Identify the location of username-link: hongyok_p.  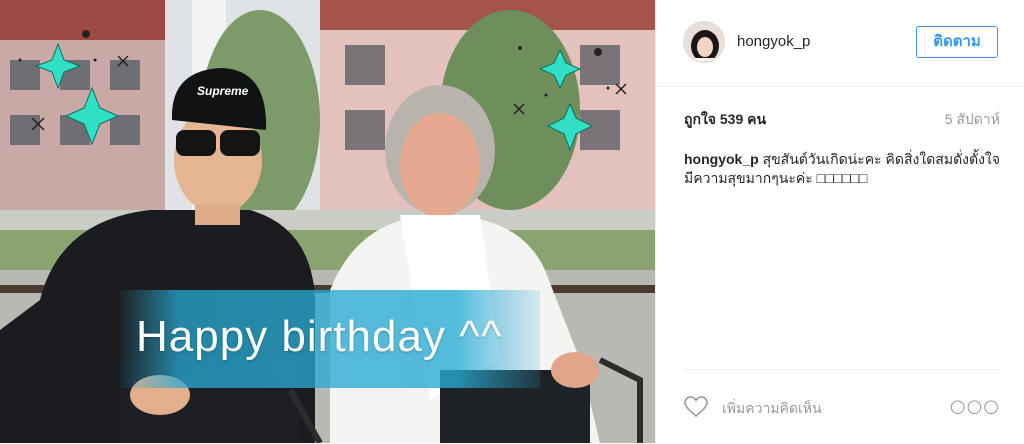
(773, 41).